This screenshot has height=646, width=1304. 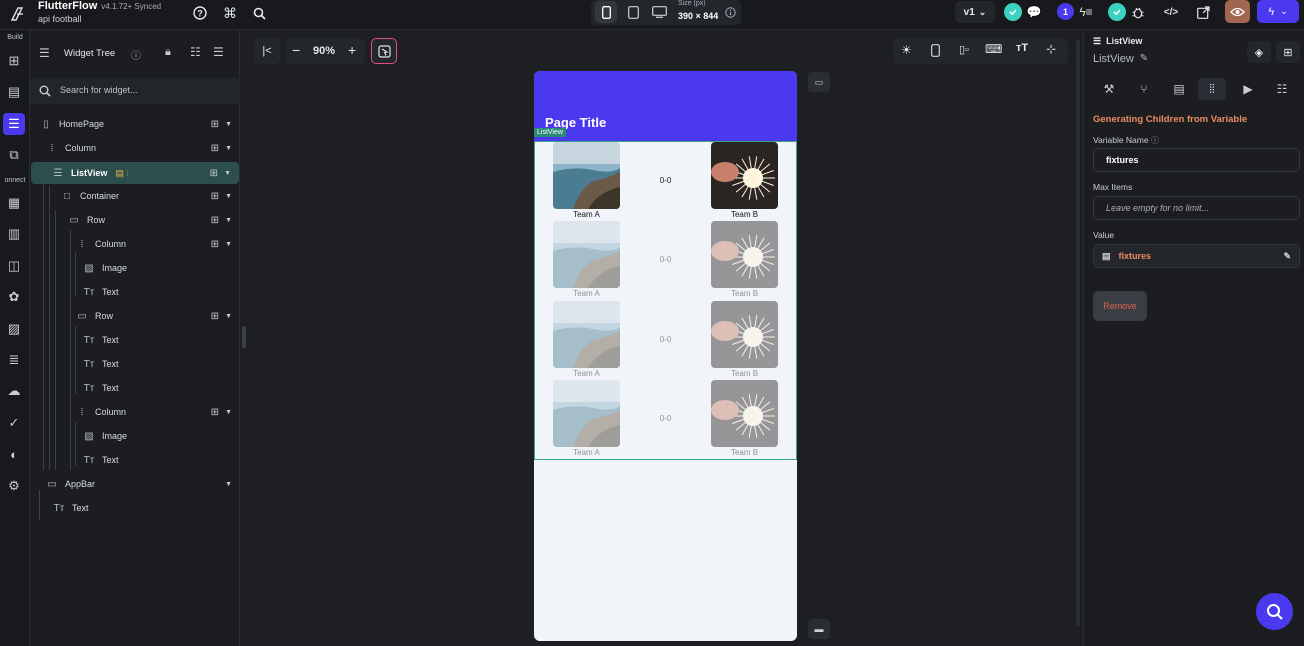 I want to click on database-icon: ▦, so click(x=14, y=203).